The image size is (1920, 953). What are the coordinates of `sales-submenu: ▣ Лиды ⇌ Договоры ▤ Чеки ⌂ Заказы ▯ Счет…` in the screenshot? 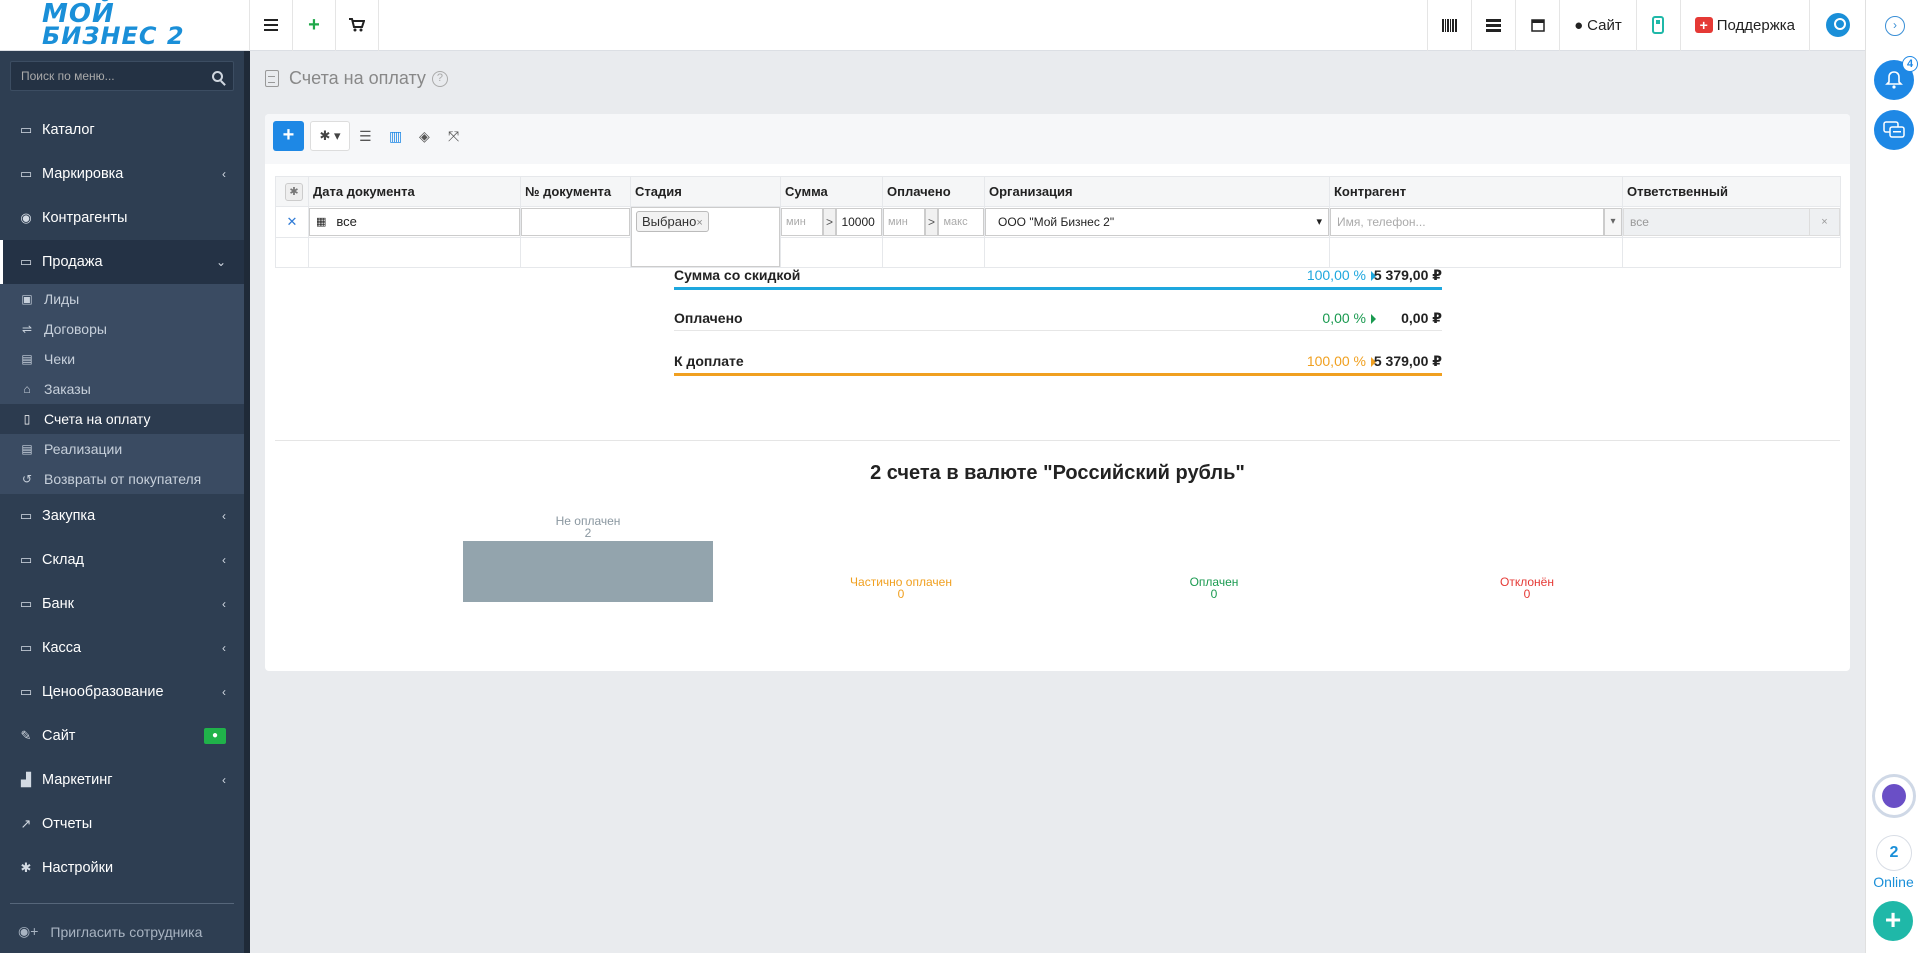 It's located at (122, 389).